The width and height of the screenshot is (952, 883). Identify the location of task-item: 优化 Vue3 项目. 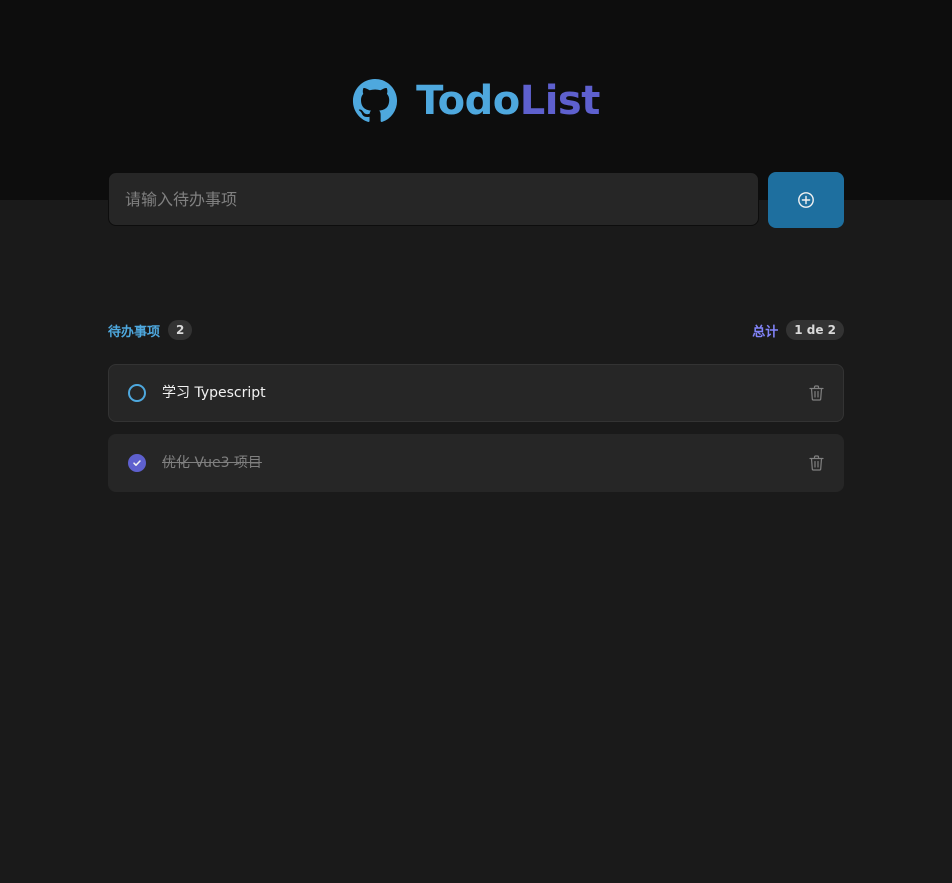
(476, 463).